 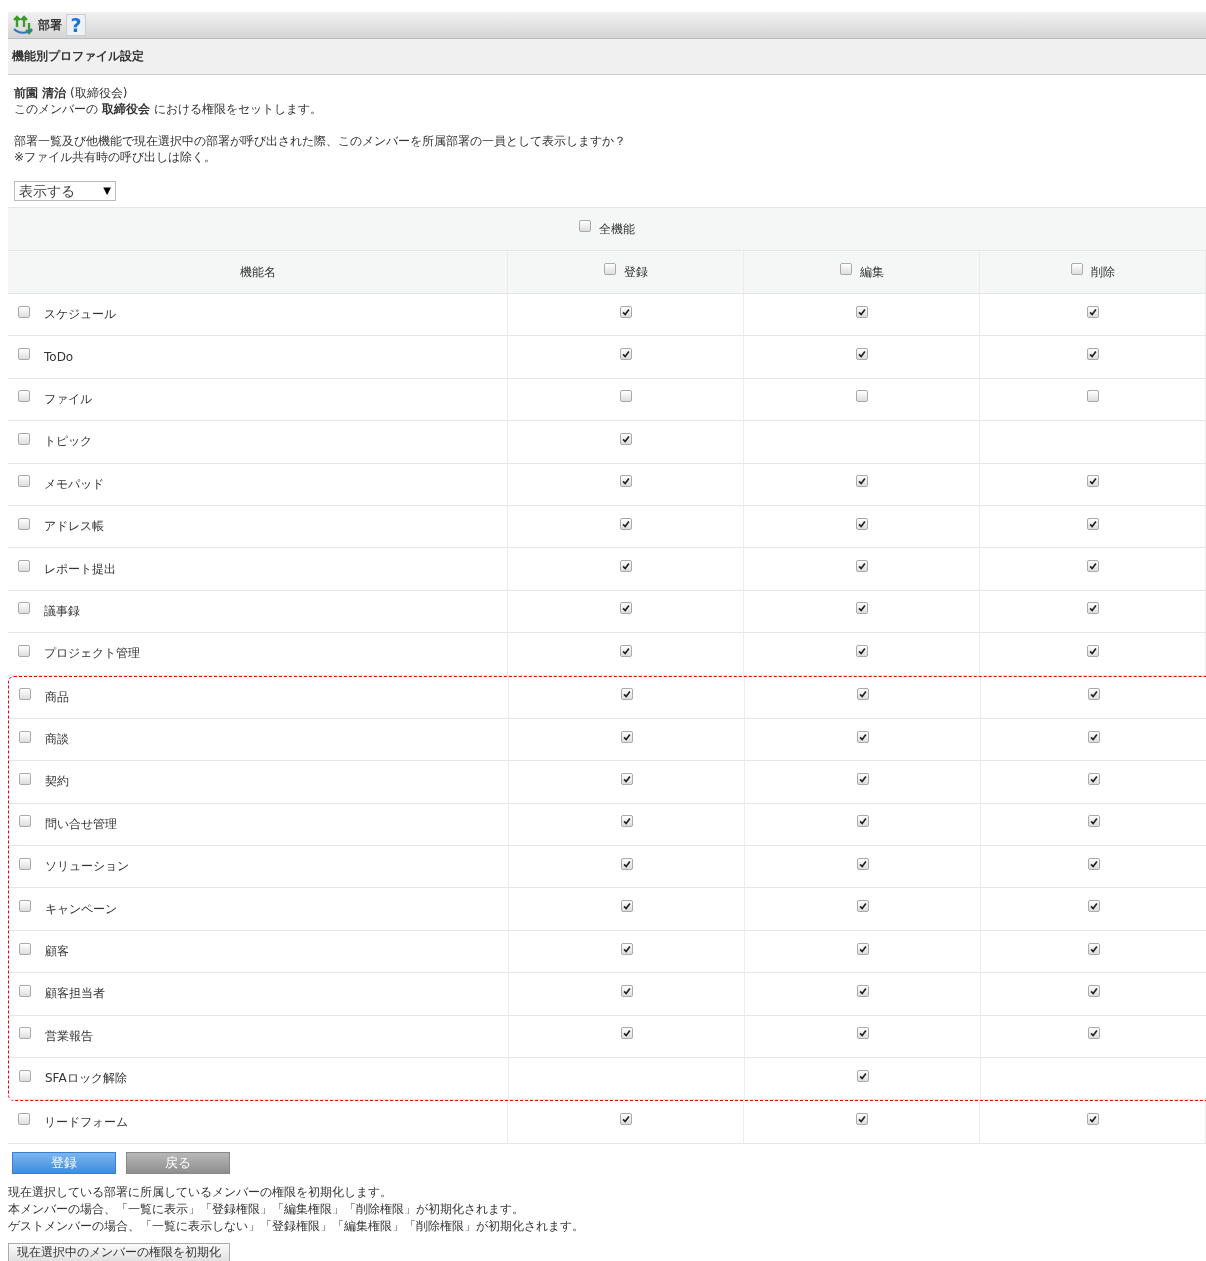 What do you see at coordinates (69, 1036) in the screenshot?
I see `function-name: 営業報告` at bounding box center [69, 1036].